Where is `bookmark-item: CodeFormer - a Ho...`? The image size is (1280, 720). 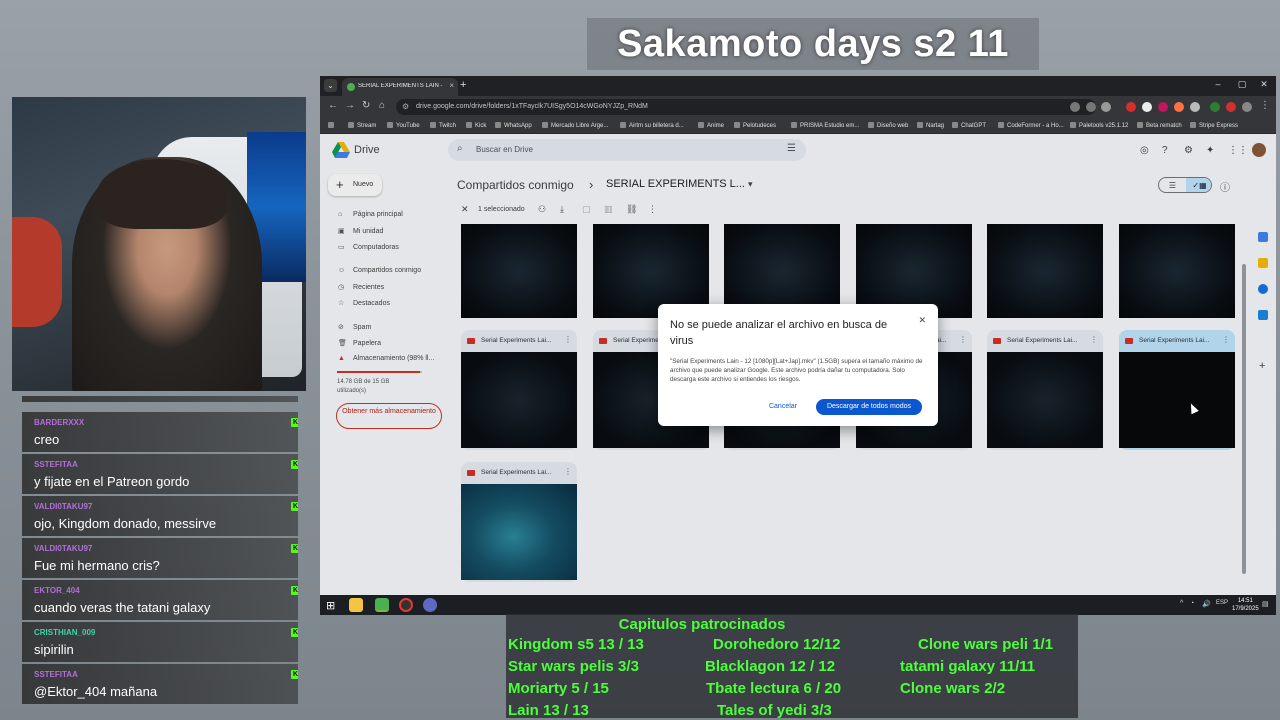
bookmark-item: CodeFormer - a Ho... is located at coordinates (1031, 125).